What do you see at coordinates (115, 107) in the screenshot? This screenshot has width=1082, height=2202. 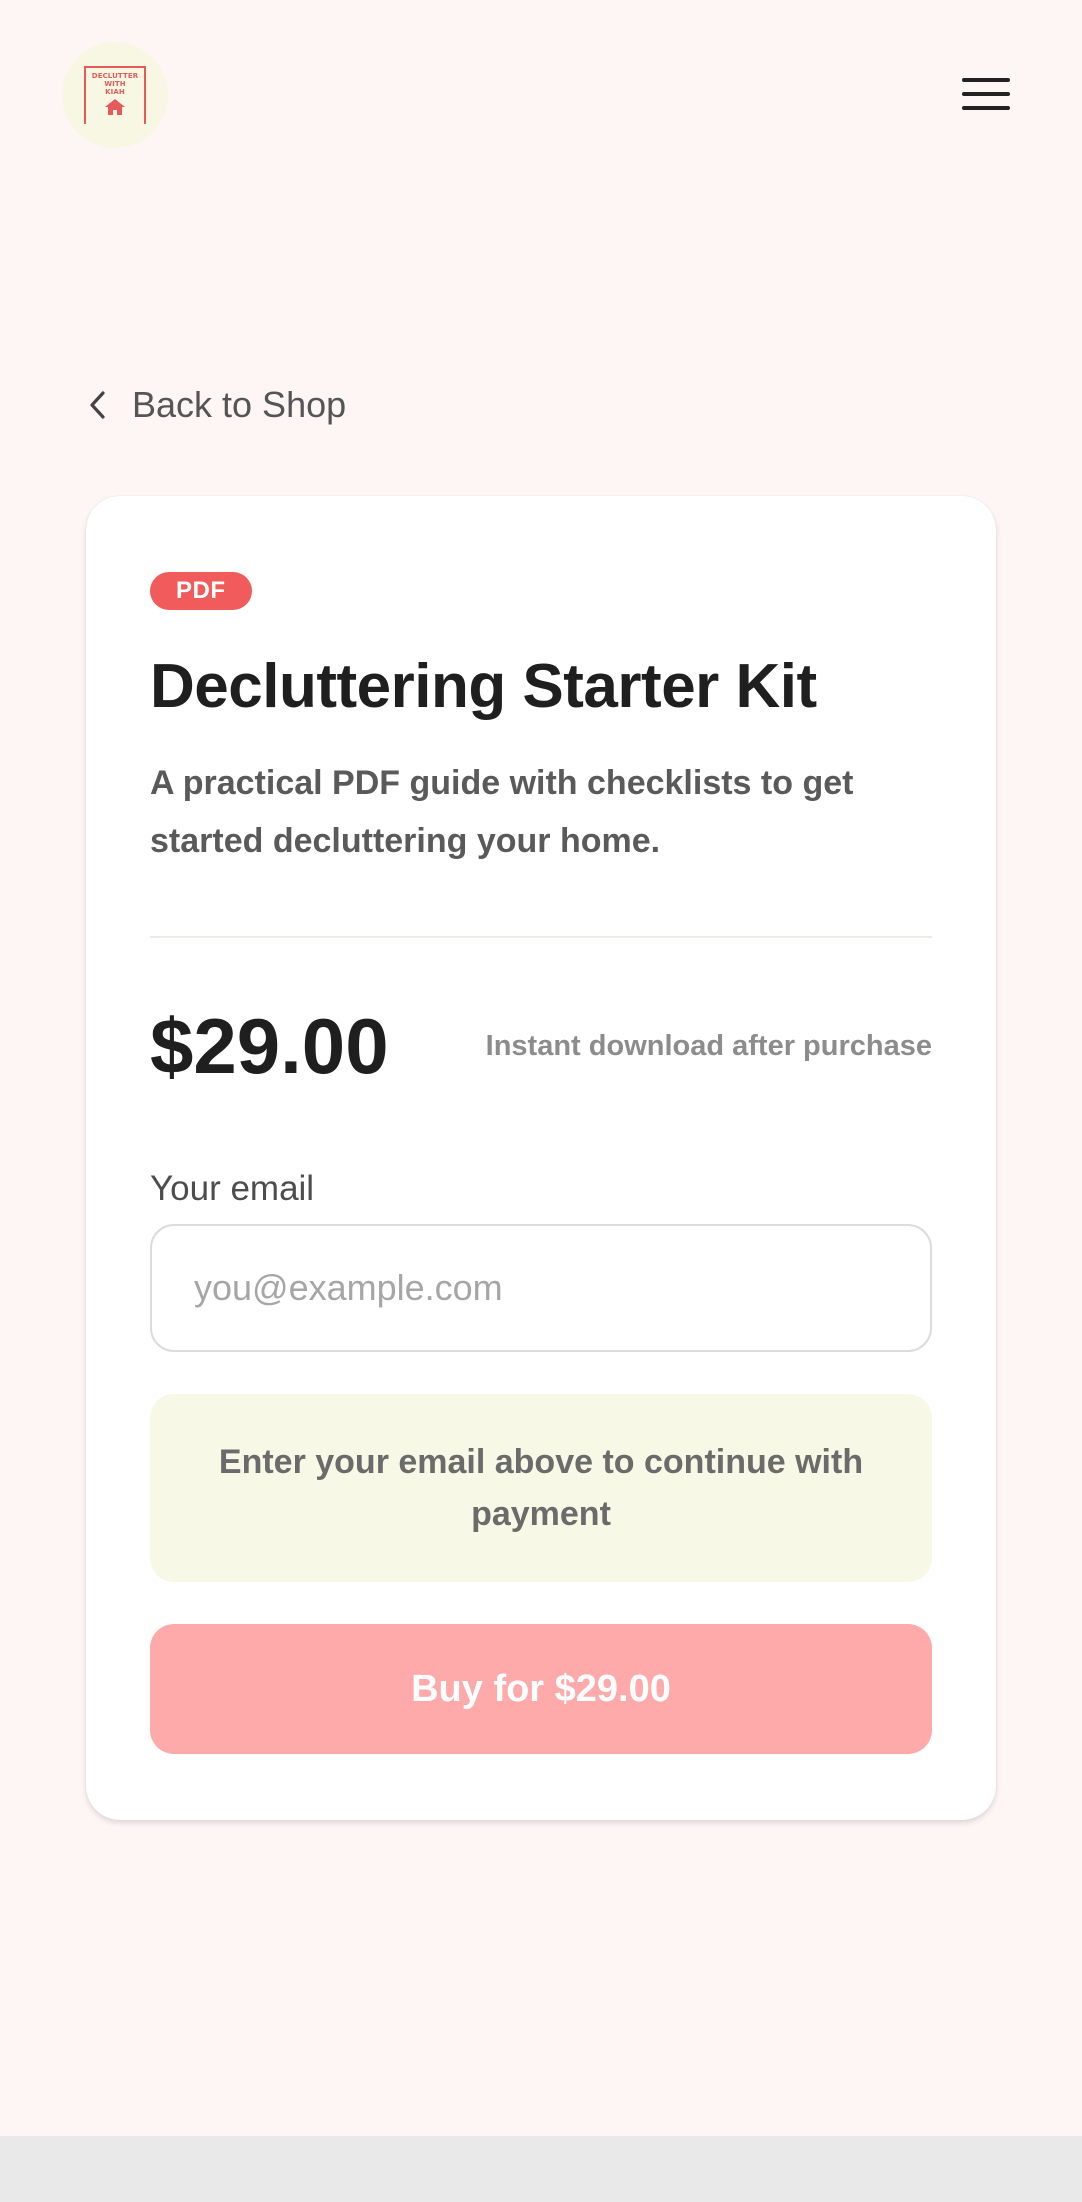 I see `house-icon` at bounding box center [115, 107].